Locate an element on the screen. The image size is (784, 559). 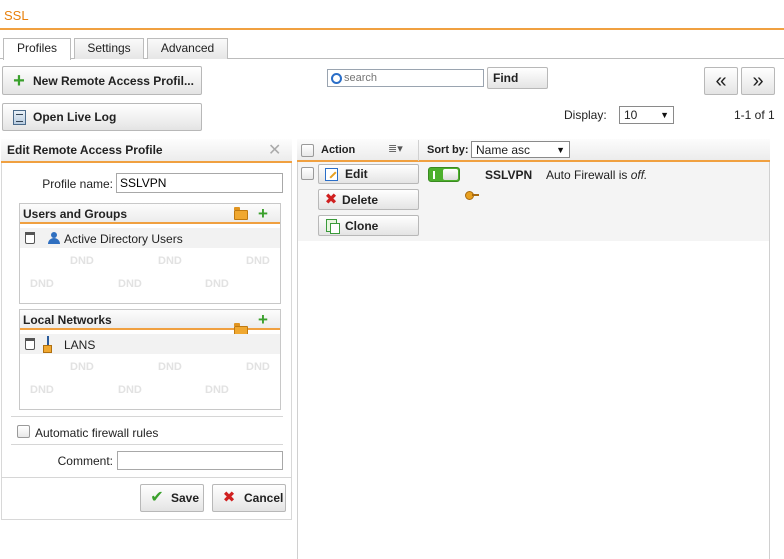
add-network-icon: + is located at coordinates (263, 319).